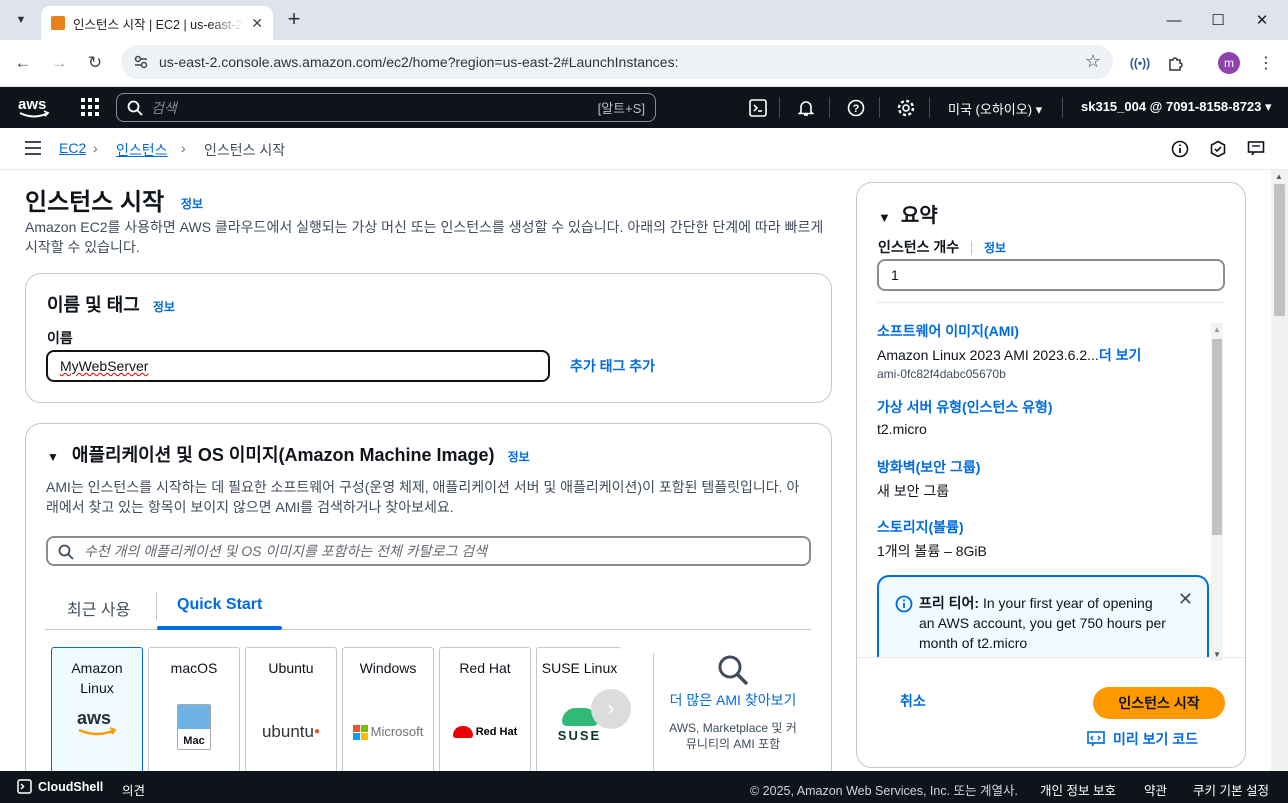  Describe the element at coordinates (142, 150) in the screenshot. I see `breadcrumb-instances: 인스턴스` at that location.